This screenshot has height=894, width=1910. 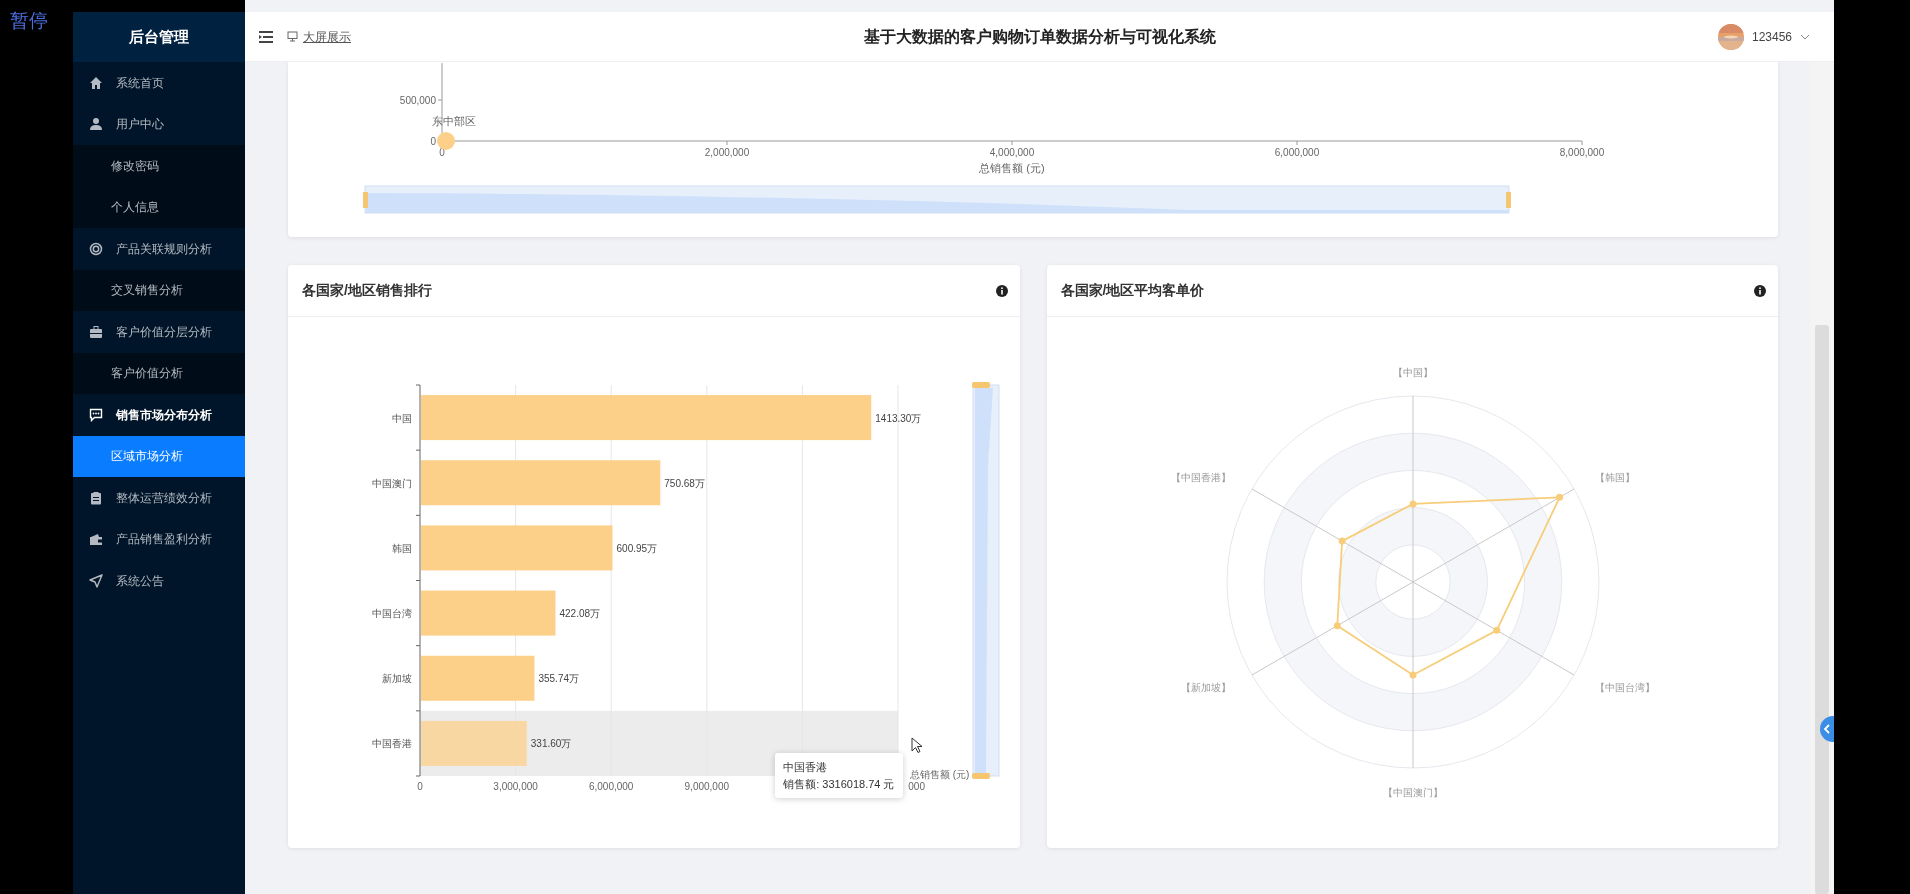 I want to click on axis-label: 【中国台湾】, so click(x=1624, y=688).